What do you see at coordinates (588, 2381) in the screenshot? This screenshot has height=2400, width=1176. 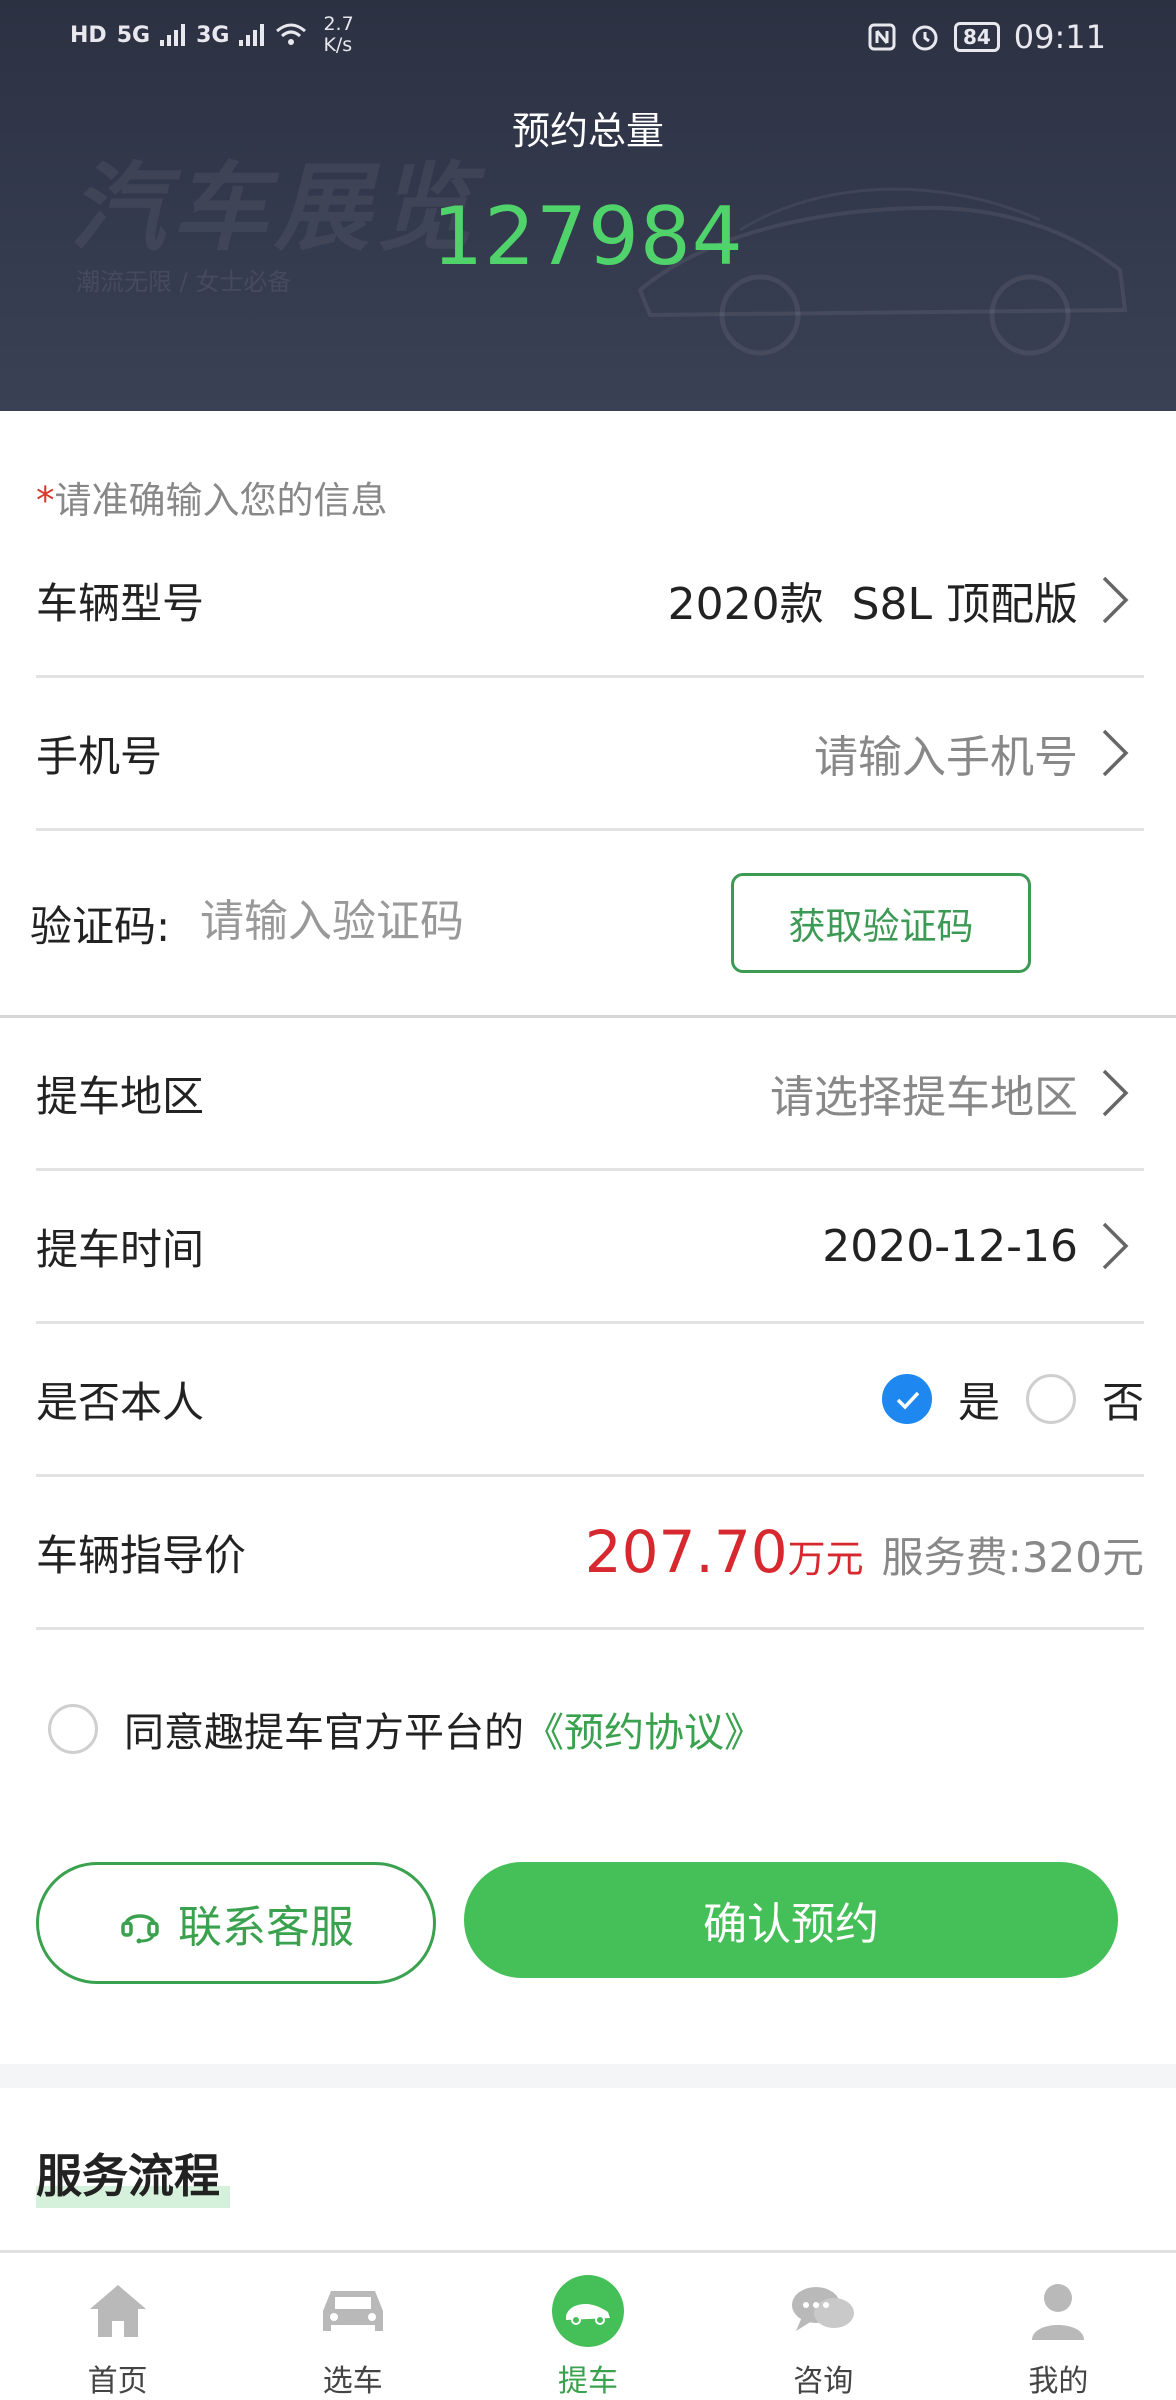 I see `tab-pickup-label: 提车` at bounding box center [588, 2381].